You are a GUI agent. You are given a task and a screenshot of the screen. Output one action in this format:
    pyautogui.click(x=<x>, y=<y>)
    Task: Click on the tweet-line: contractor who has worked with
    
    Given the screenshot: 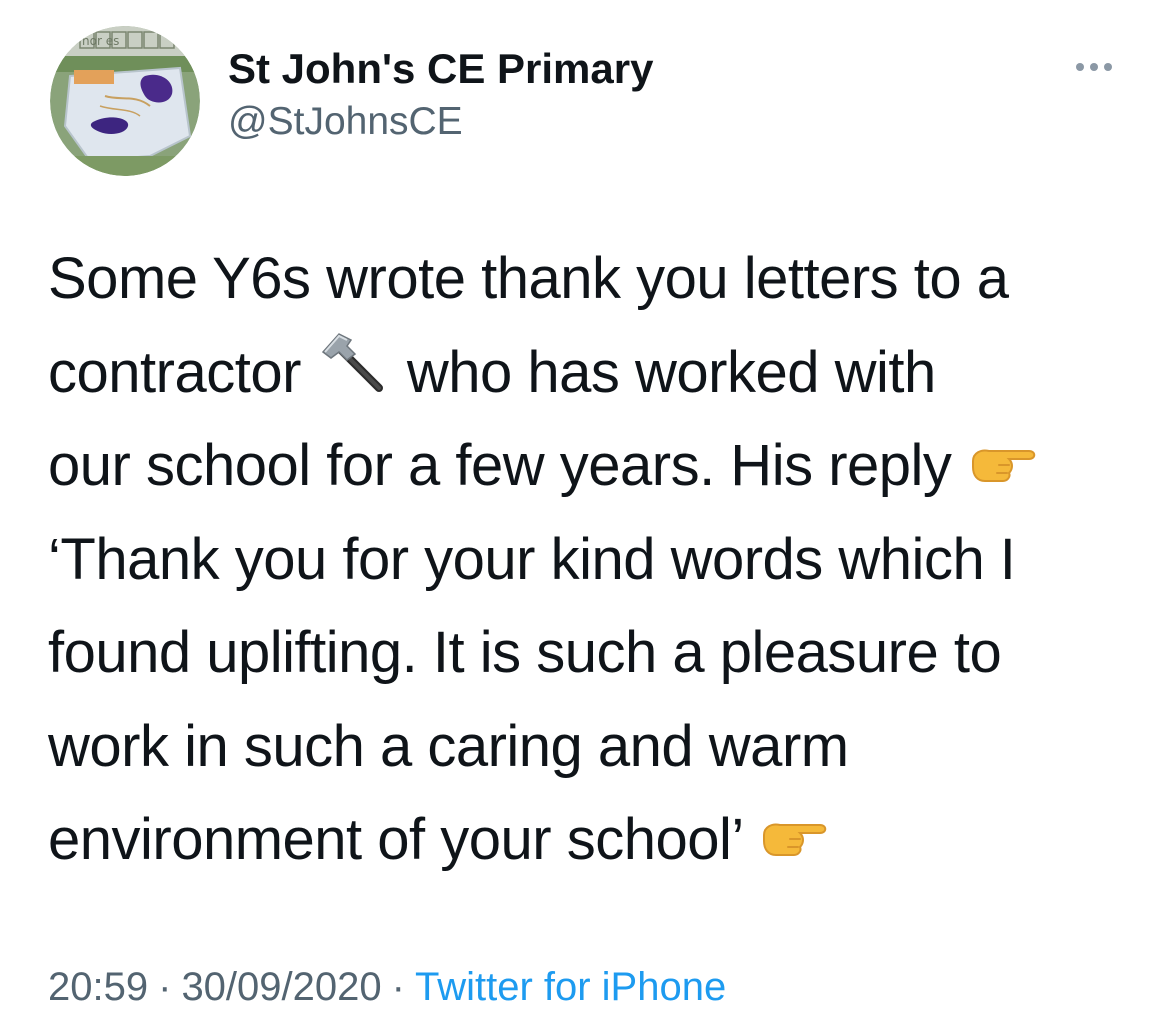 What is the action you would take?
    pyautogui.click(x=593, y=373)
    